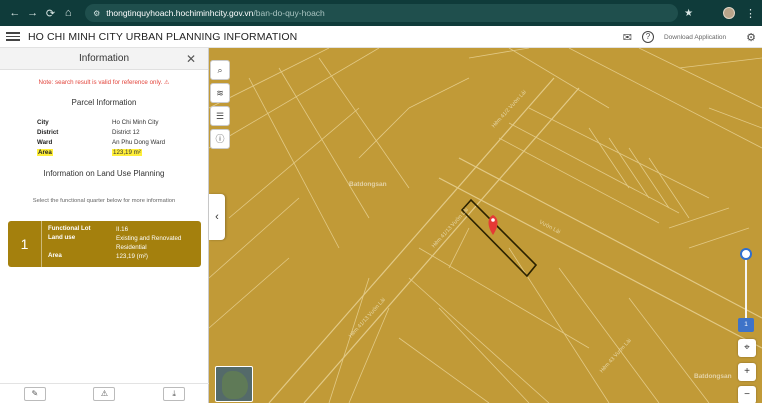  What do you see at coordinates (289, 13) in the screenshot?
I see `url-path: /ban-do-quy-hoach` at bounding box center [289, 13].